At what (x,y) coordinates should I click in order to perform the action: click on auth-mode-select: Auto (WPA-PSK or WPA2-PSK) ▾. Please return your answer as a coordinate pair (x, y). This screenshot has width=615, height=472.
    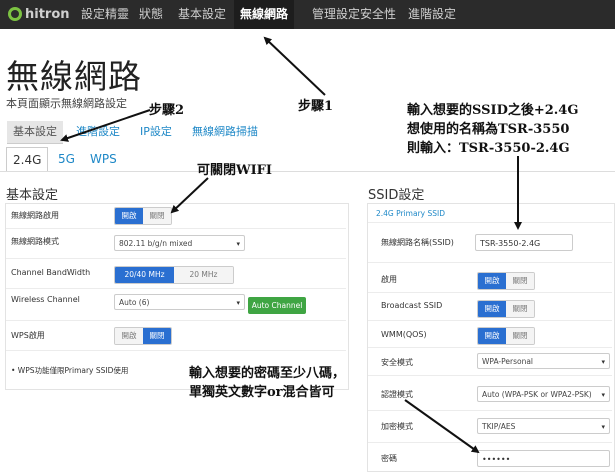
    Looking at the image, I should click on (543, 394).